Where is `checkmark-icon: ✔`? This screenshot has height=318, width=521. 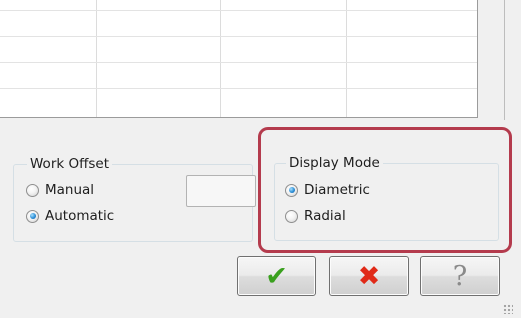
checkmark-icon: ✔ is located at coordinates (276, 276).